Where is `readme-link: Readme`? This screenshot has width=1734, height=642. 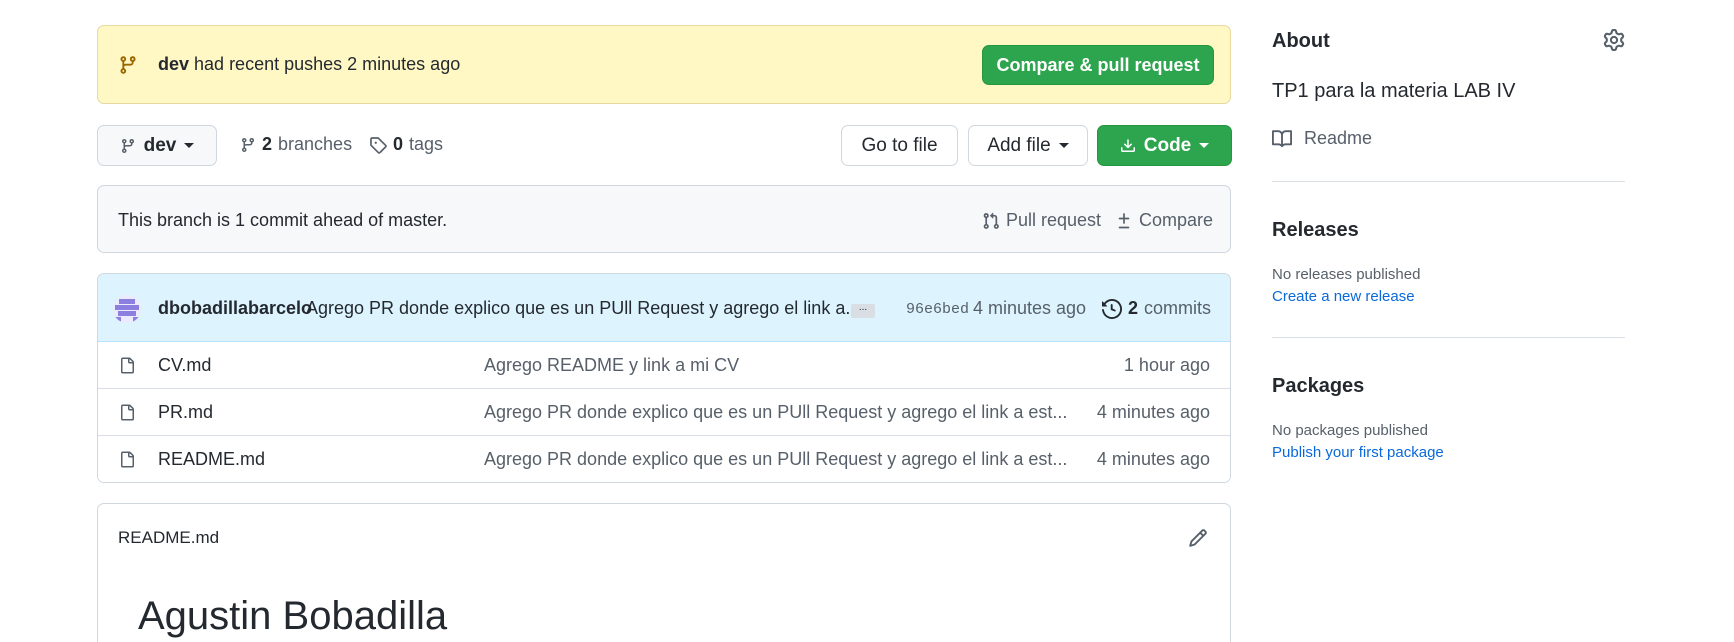
readme-link: Readme is located at coordinates (1322, 138).